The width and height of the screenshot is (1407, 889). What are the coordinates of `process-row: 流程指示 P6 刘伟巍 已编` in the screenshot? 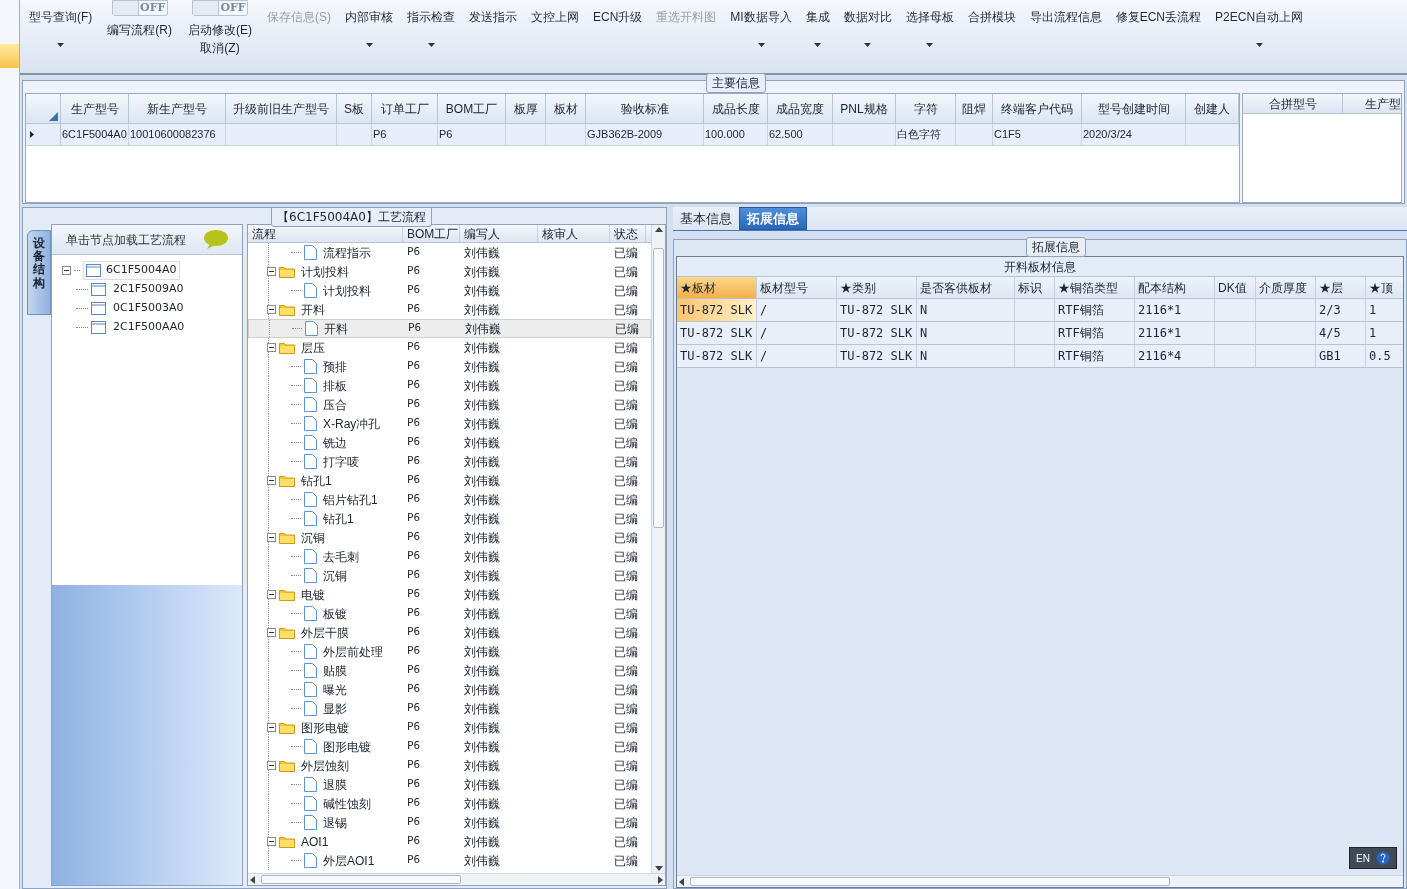 It's located at (449, 252).